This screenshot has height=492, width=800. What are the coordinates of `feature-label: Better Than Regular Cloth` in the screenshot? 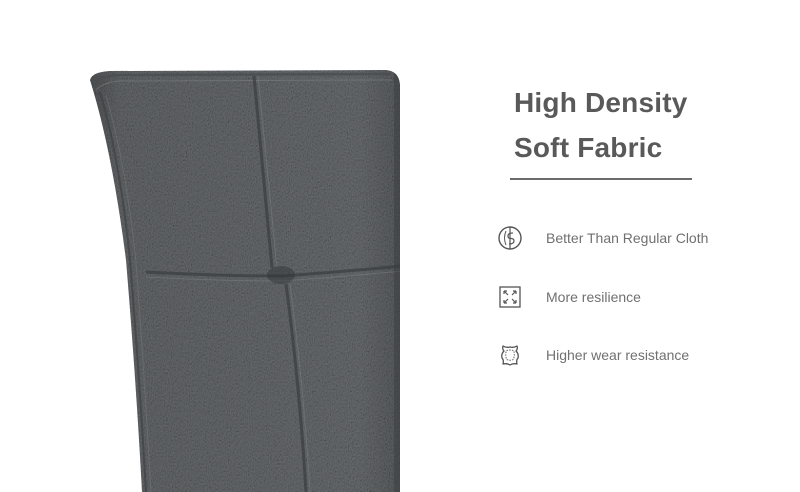 It's located at (627, 238).